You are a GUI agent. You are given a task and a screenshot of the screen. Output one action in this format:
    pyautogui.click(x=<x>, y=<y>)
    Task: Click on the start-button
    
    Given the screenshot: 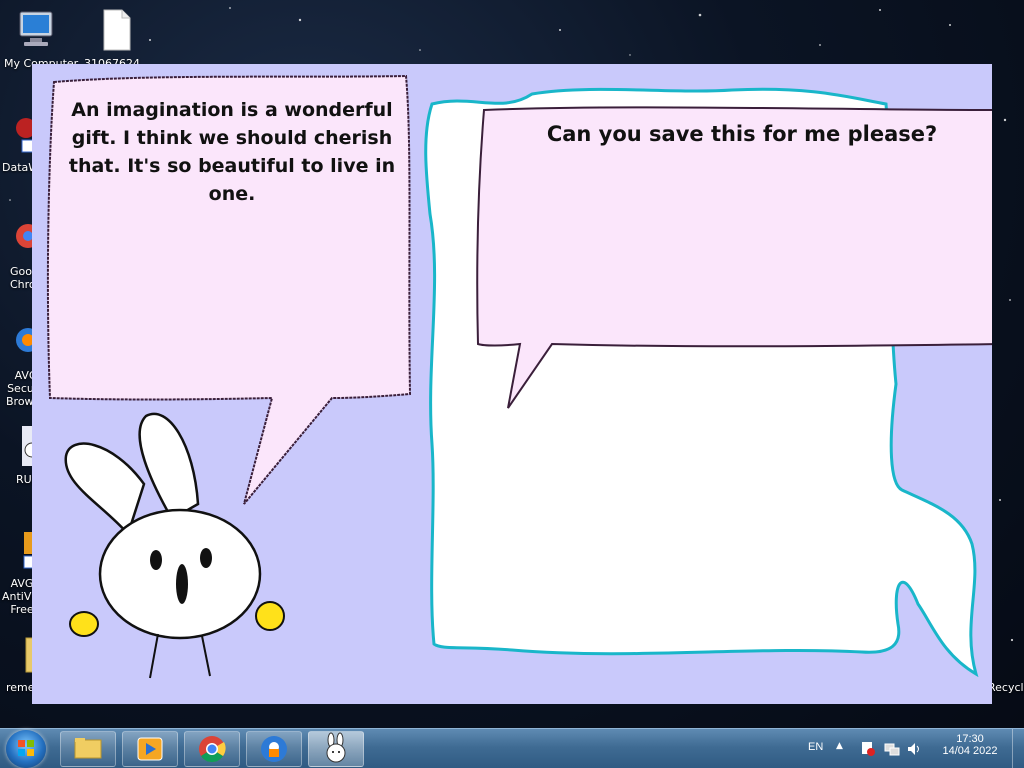 What is the action you would take?
    pyautogui.click(x=26, y=749)
    